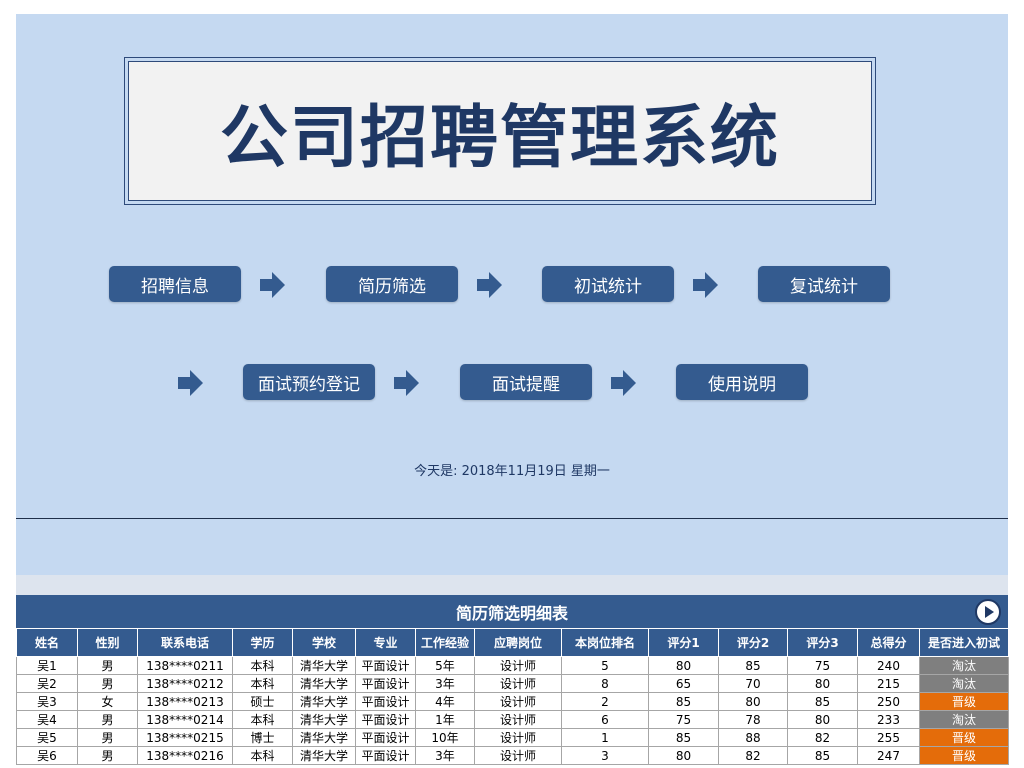 This screenshot has height=768, width=1024. What do you see at coordinates (262, 701) in the screenshot?
I see `table-cell: 硕士` at bounding box center [262, 701].